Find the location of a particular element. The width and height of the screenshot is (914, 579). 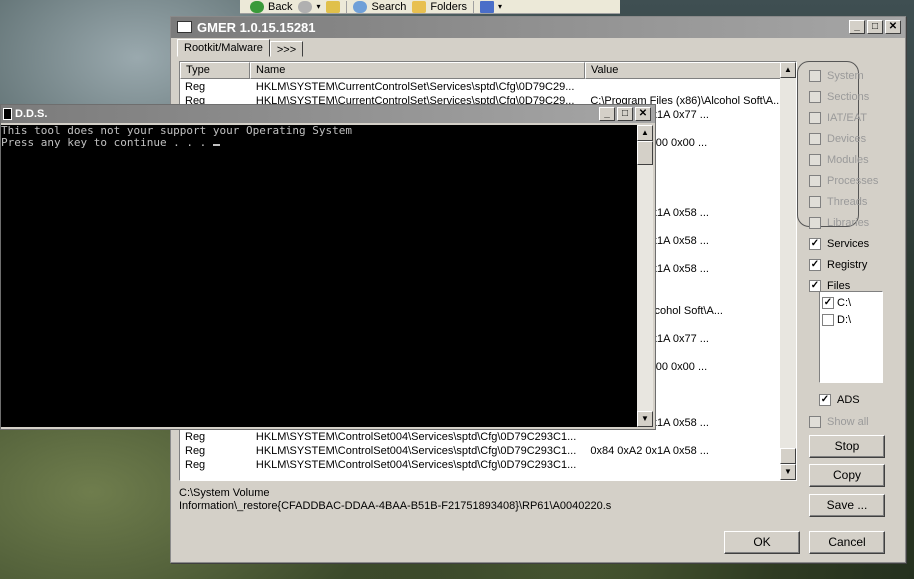

show-all-checkbox is located at coordinates (815, 421).